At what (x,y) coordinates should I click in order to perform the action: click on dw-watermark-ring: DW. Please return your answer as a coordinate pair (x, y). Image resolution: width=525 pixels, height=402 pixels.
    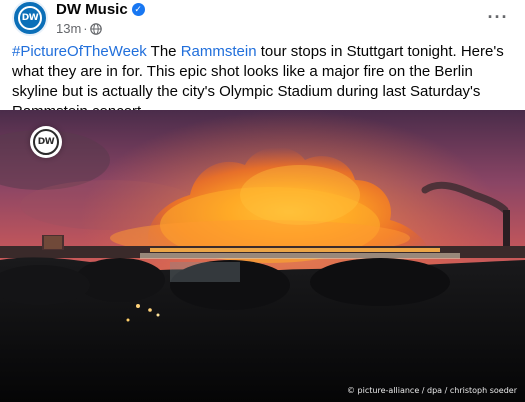
    Looking at the image, I should click on (46, 142).